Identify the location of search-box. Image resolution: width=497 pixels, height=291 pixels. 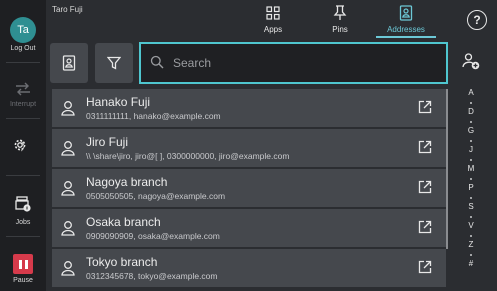
(293, 63).